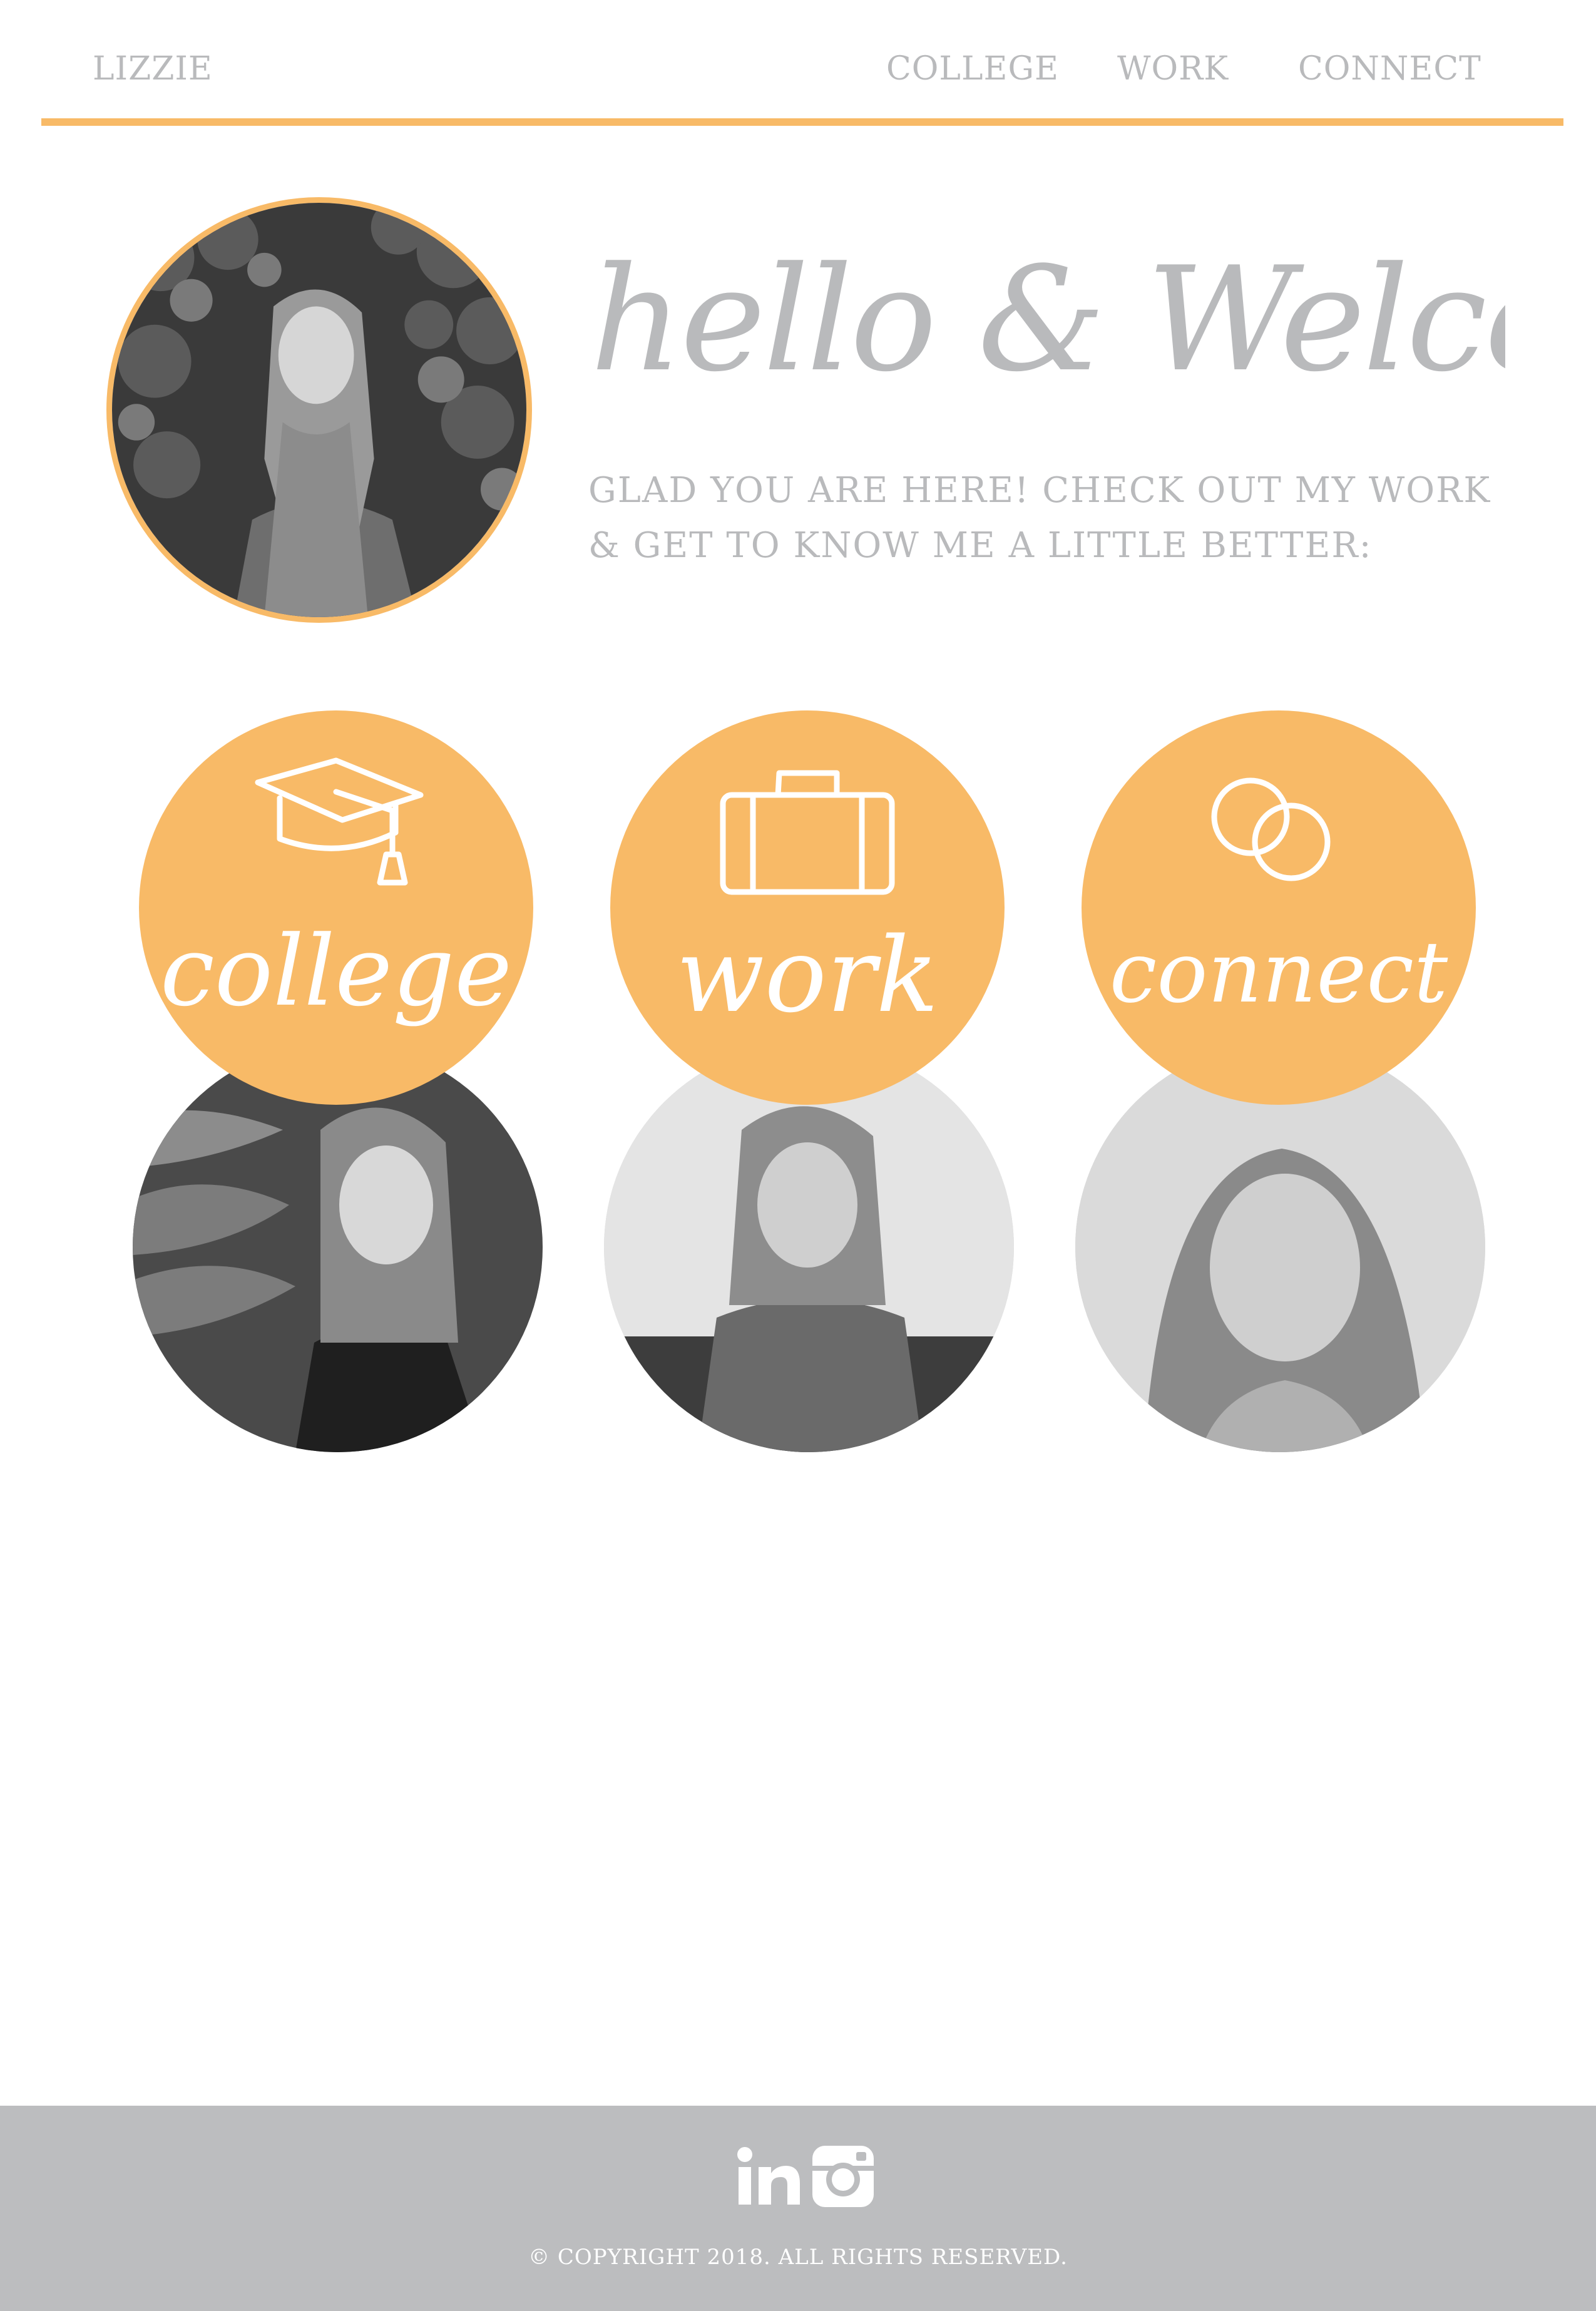  I want to click on copyright-text: © COPYRIGHT 2018. ALL RIGHTS RESERVED., so click(798, 2257).